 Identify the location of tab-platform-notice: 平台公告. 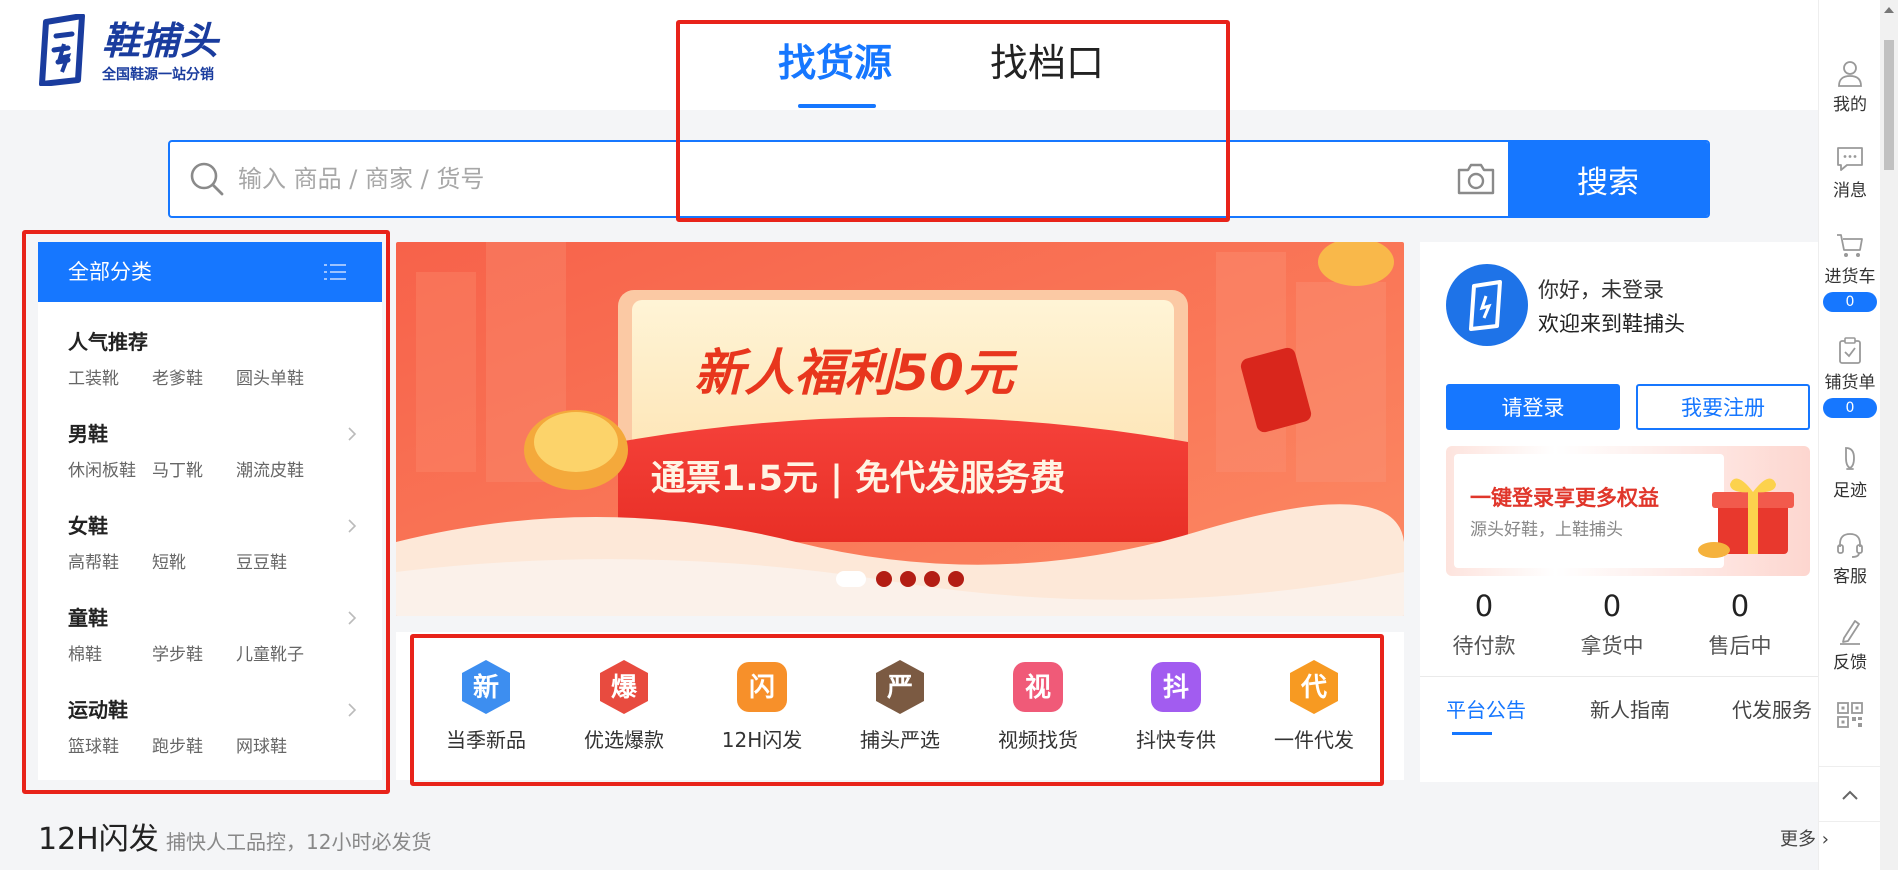
(1486, 710).